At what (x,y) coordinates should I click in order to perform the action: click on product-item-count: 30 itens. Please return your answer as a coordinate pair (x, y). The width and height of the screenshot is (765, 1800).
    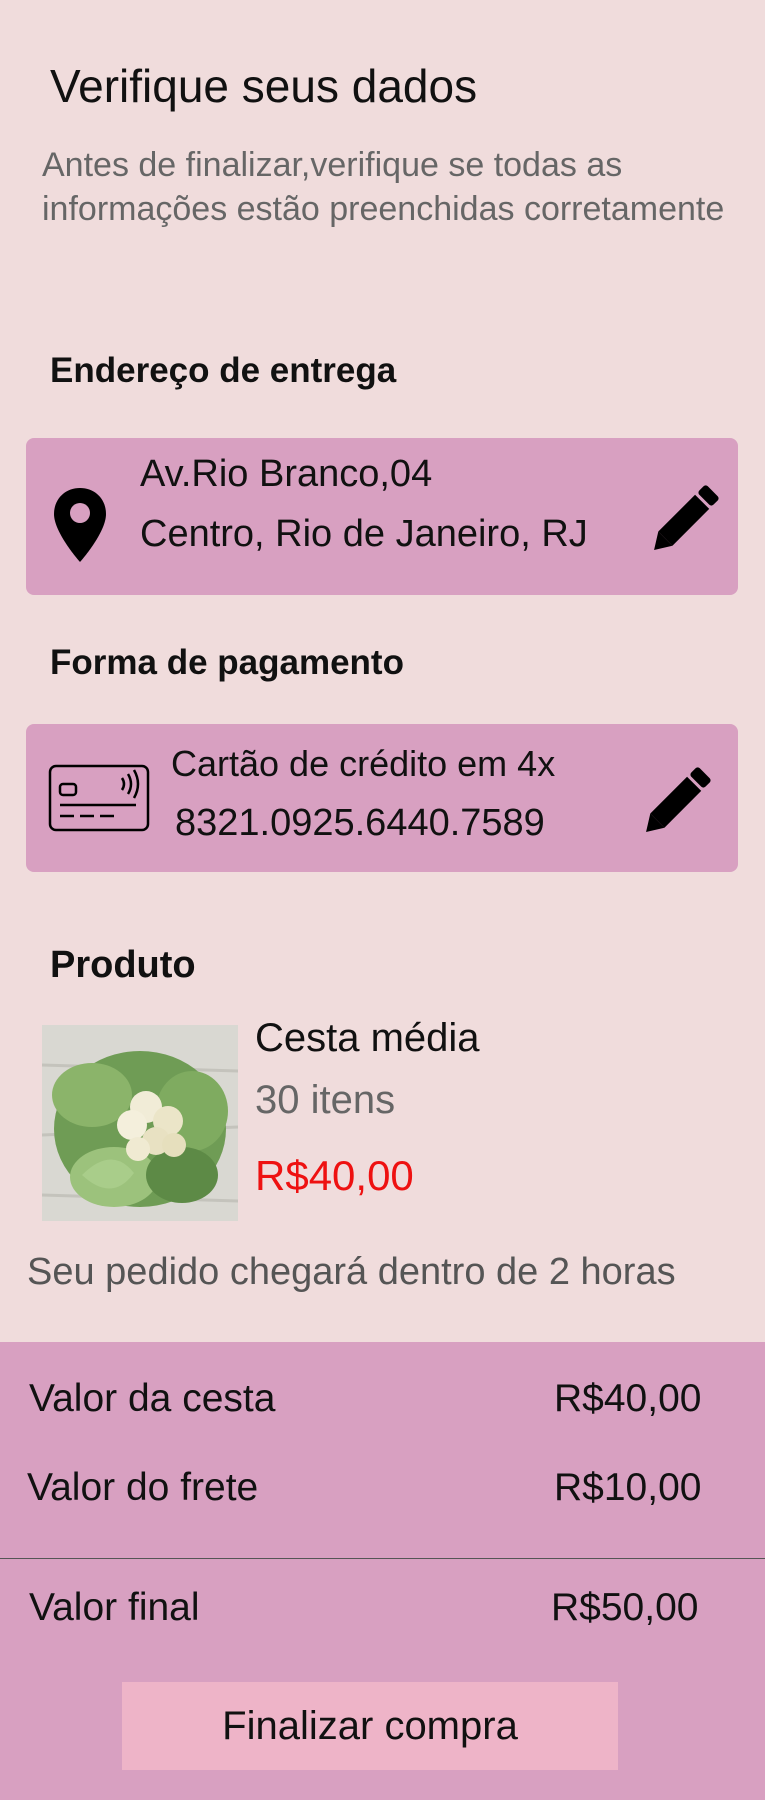
    Looking at the image, I should click on (325, 1100).